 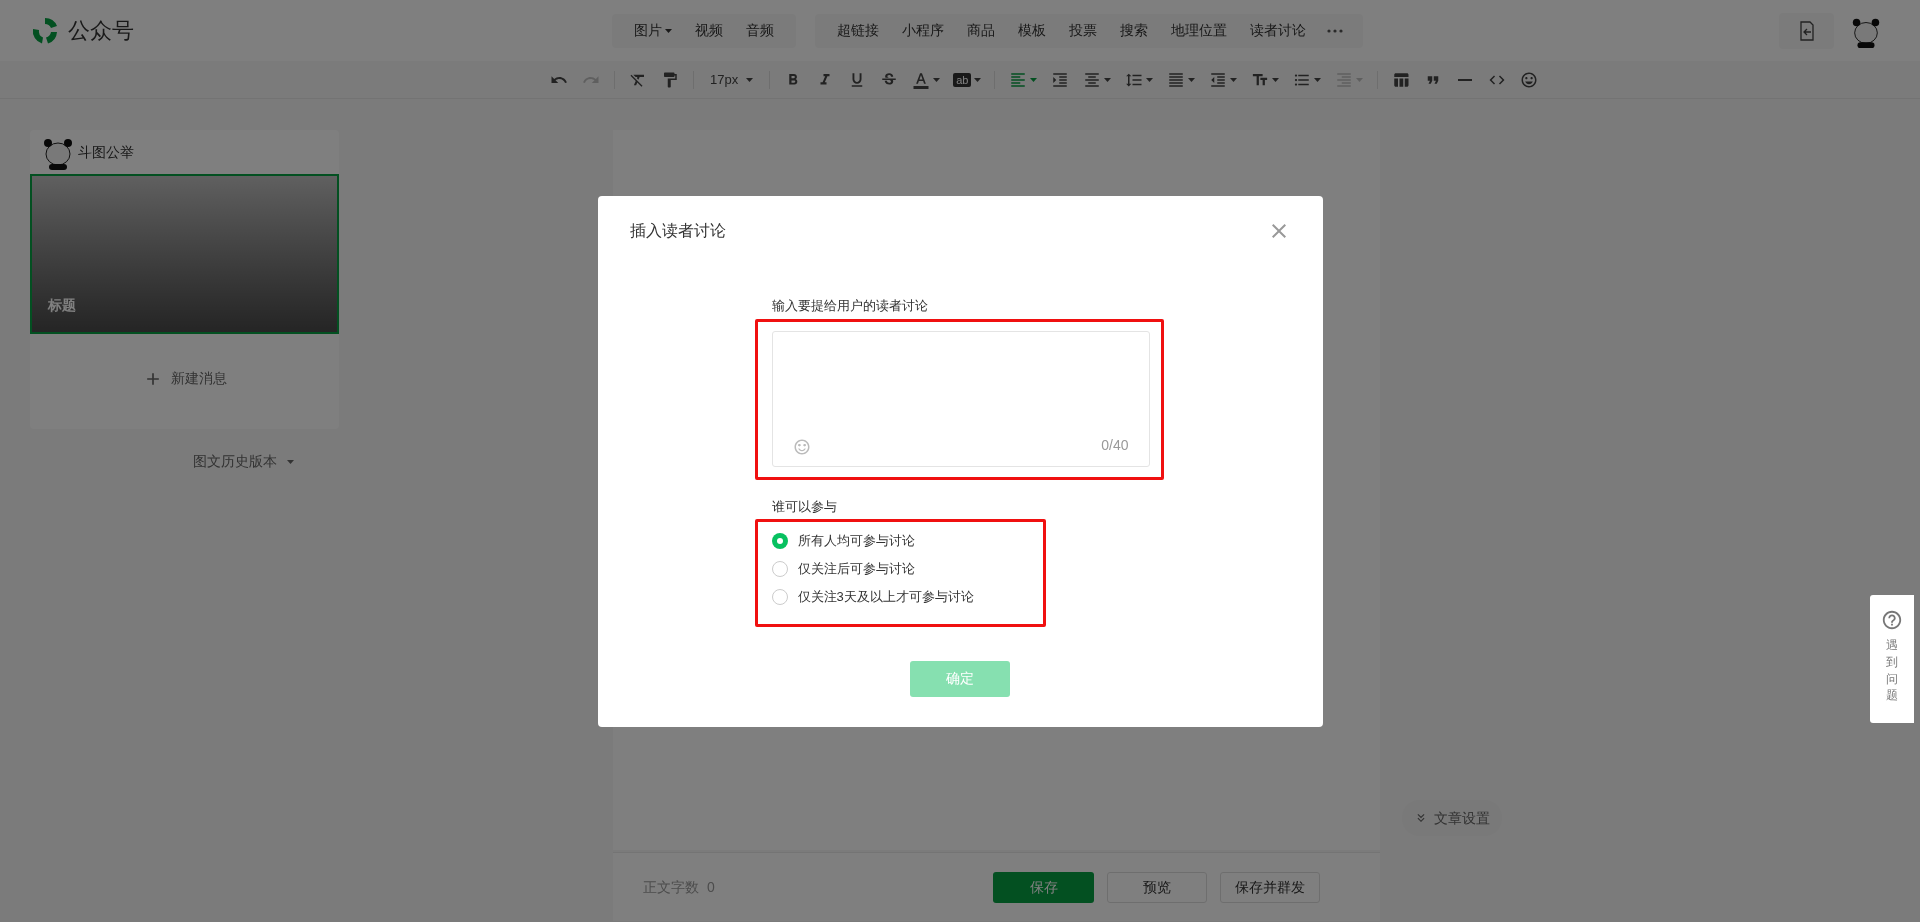 I want to click on help-panel: 遇到问题, so click(x=1892, y=659).